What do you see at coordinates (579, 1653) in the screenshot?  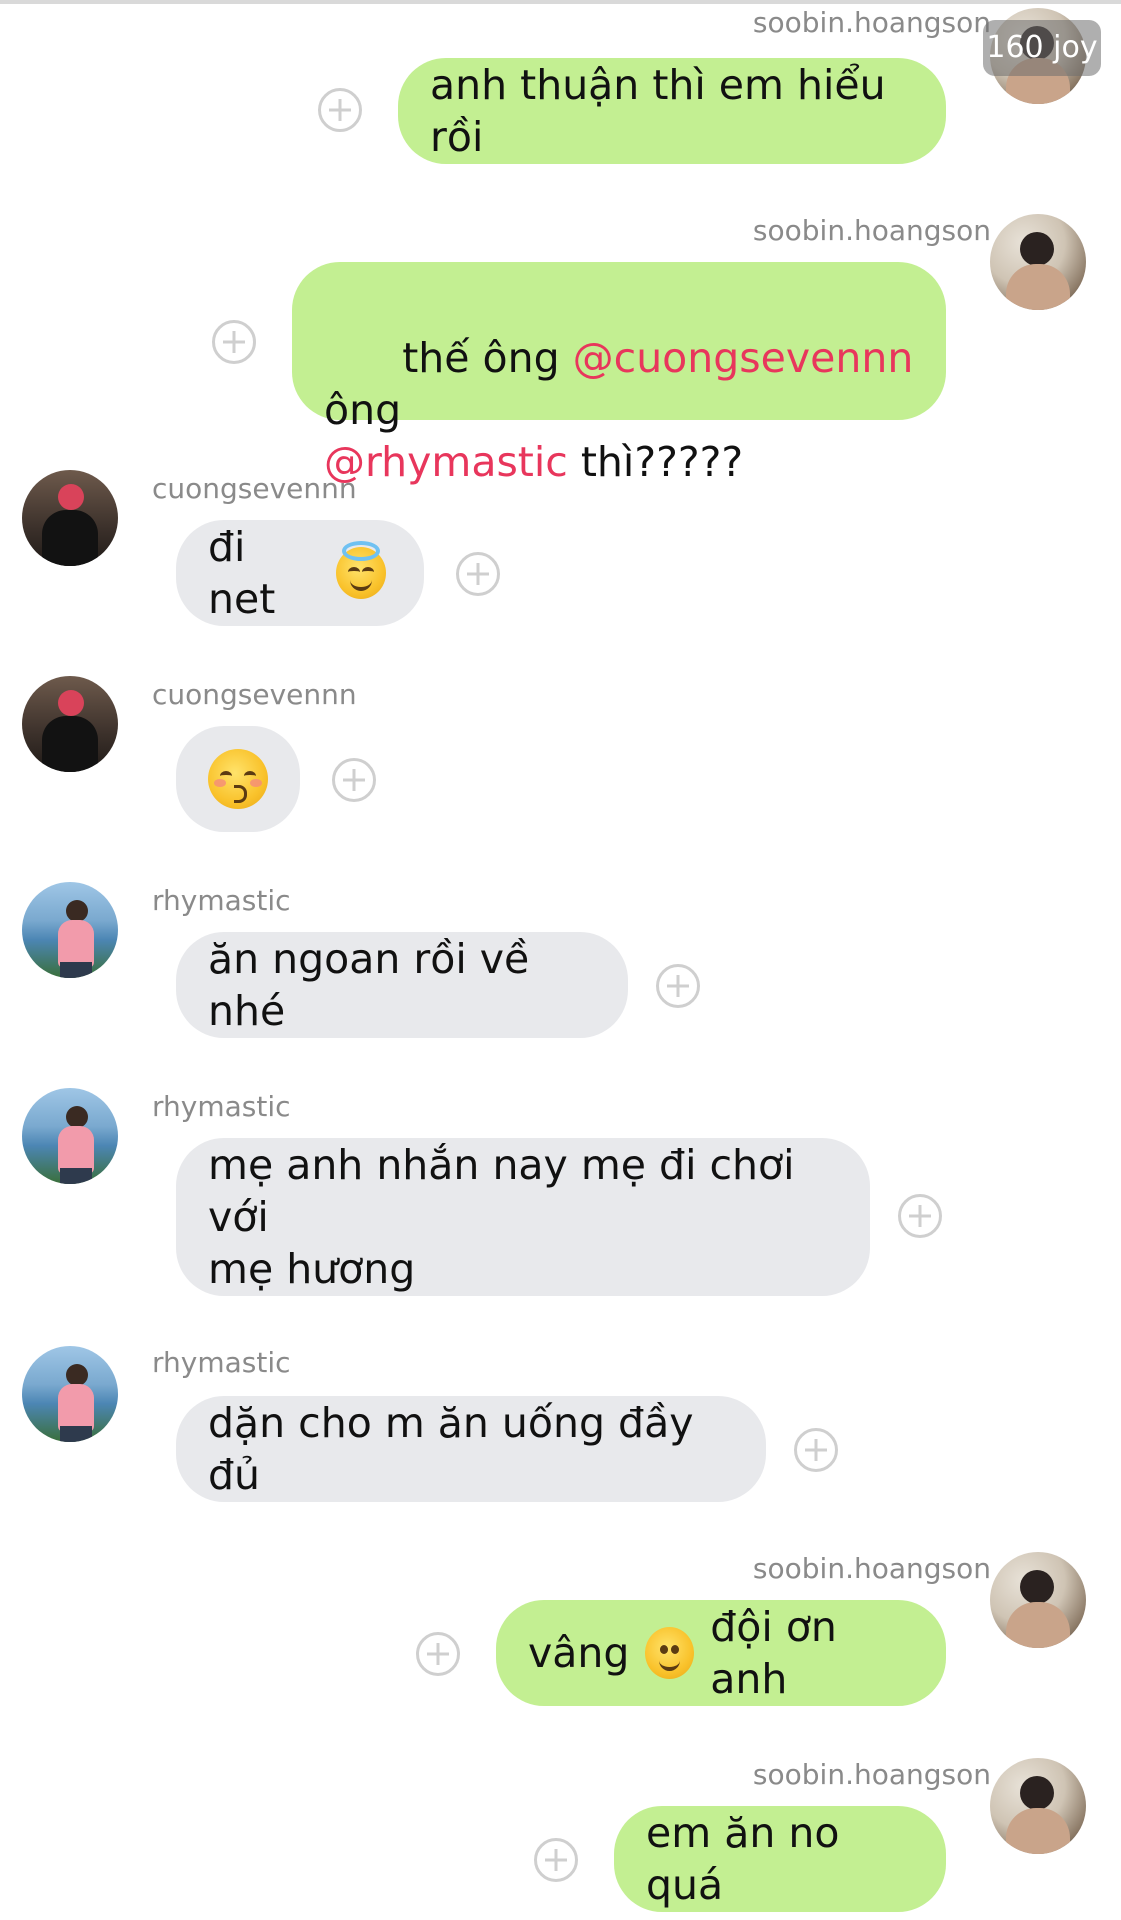 I see `message-text: vâng` at bounding box center [579, 1653].